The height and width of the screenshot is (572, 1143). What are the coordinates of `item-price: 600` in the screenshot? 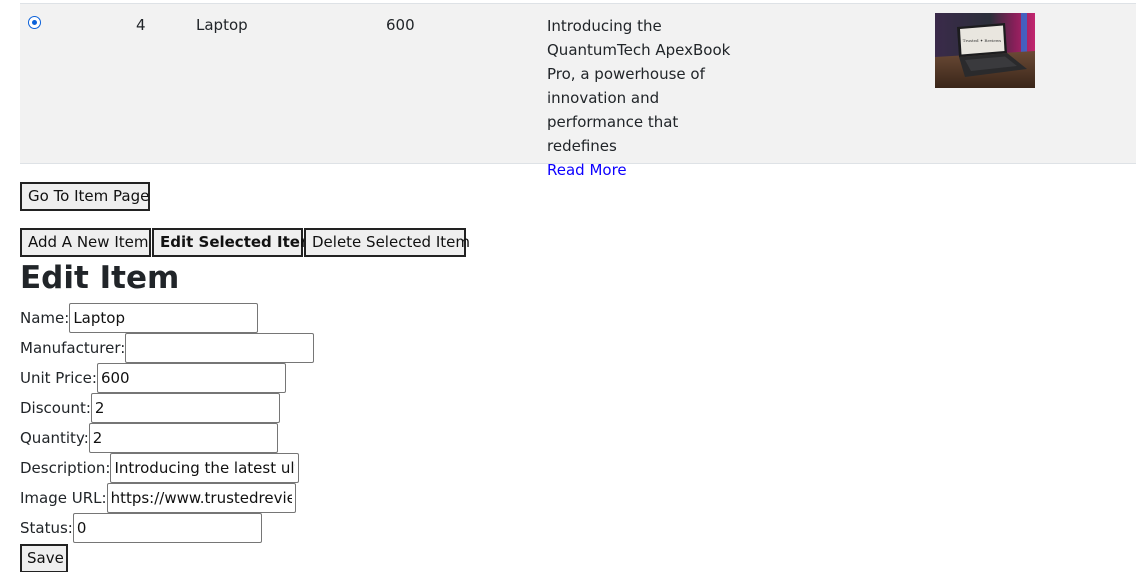 It's located at (400, 25).